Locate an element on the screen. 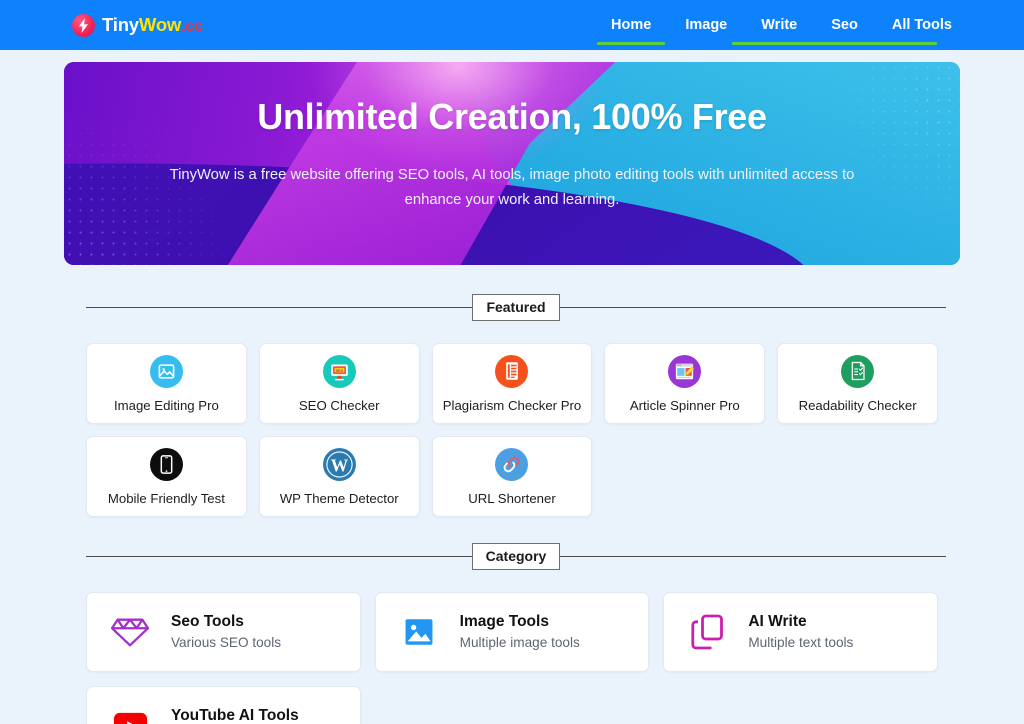 The width and height of the screenshot is (1024, 724). category-title: Image Tools is located at coordinates (504, 621).